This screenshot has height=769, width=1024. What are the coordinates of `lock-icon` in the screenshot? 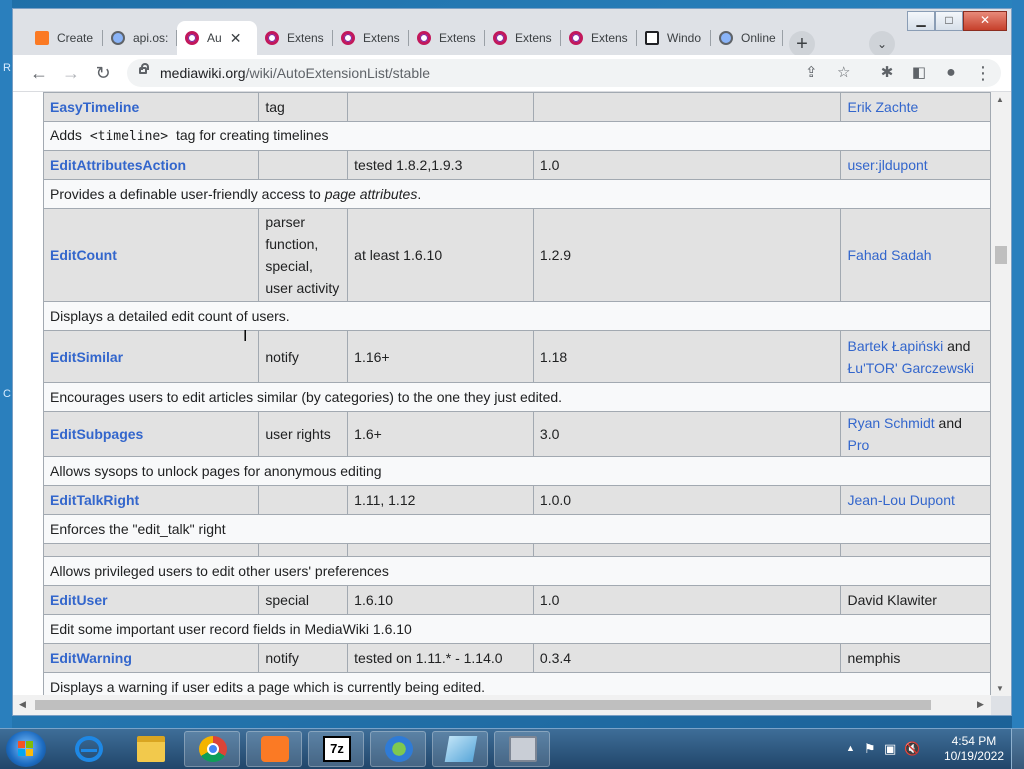 It's located at (144, 68).